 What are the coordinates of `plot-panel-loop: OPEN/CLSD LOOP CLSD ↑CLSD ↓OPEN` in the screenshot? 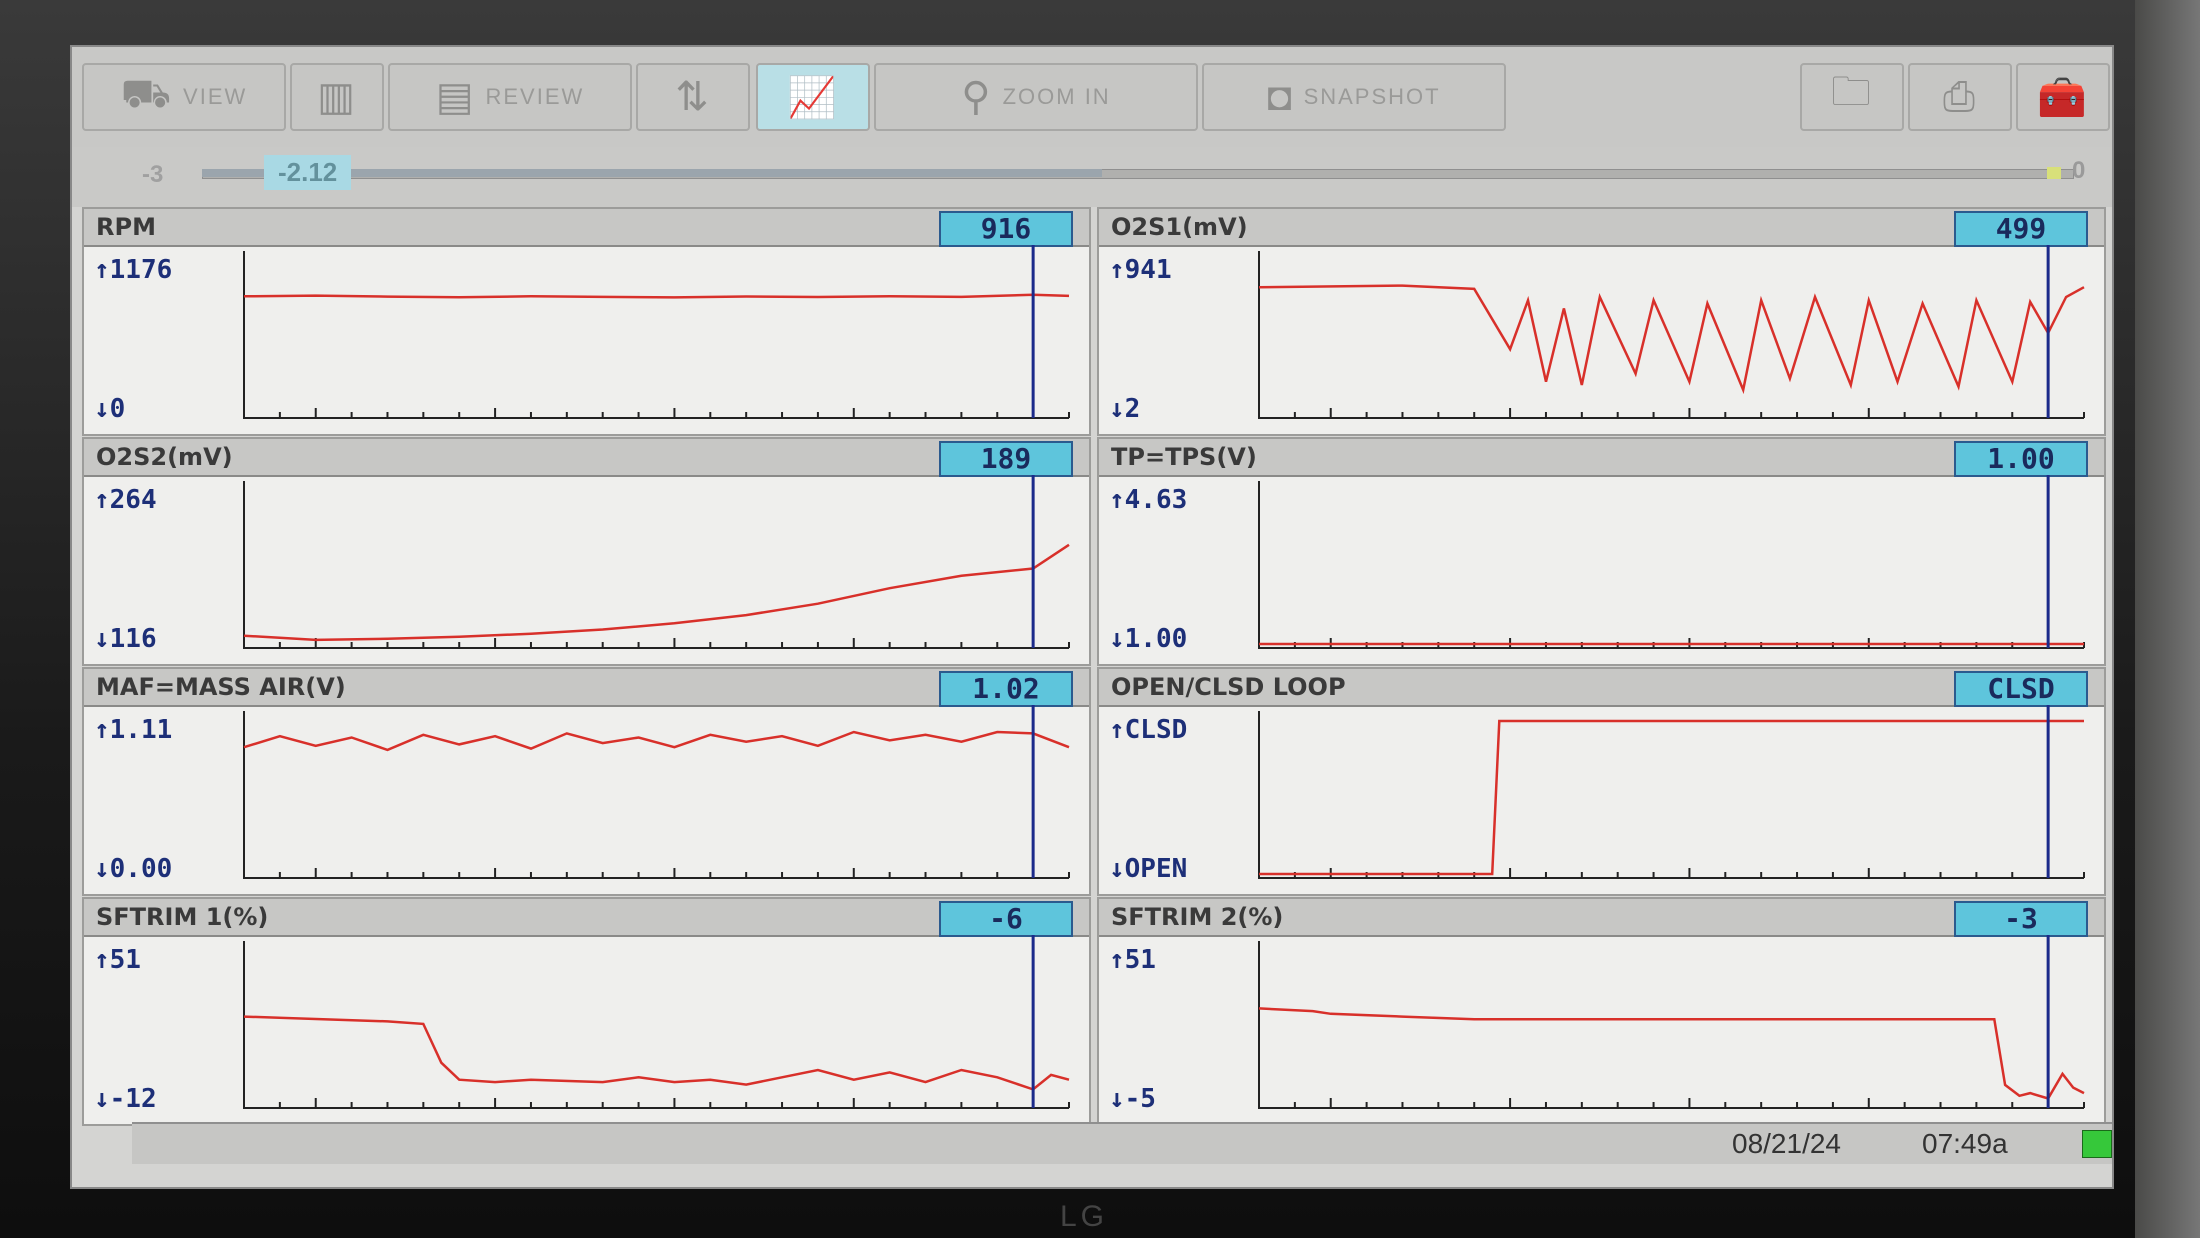 It's located at (1601, 781).